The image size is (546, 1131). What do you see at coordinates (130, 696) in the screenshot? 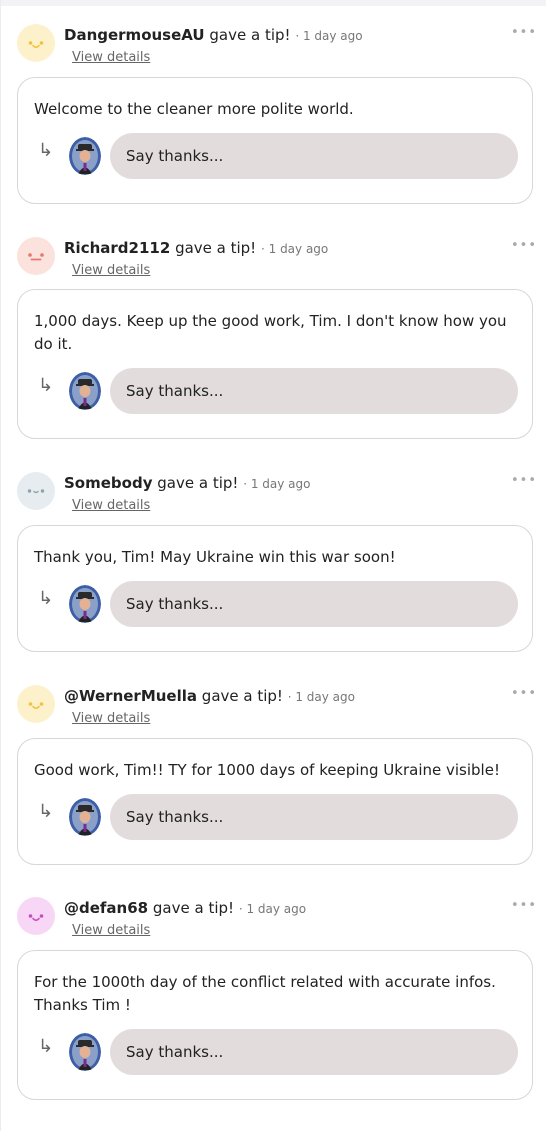
I see `tipper-name: @WernerMuella` at bounding box center [130, 696].